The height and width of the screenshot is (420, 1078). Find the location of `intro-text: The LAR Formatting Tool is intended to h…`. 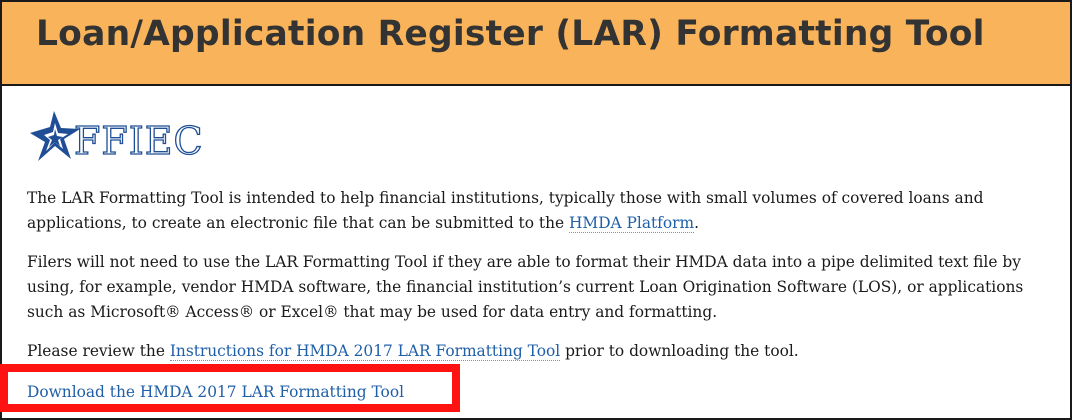

intro-text: The LAR Formatting Tool is intended to h… is located at coordinates (505, 210).